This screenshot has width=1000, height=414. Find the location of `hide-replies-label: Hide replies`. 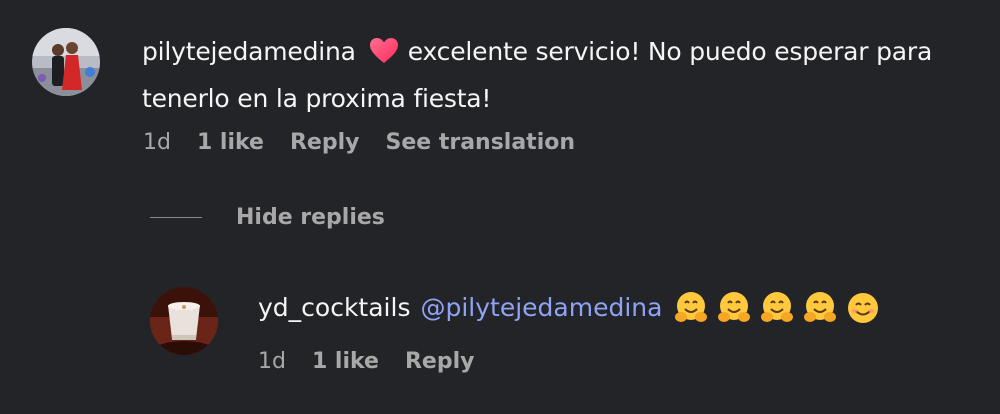

hide-replies-label: Hide replies is located at coordinates (310, 217).